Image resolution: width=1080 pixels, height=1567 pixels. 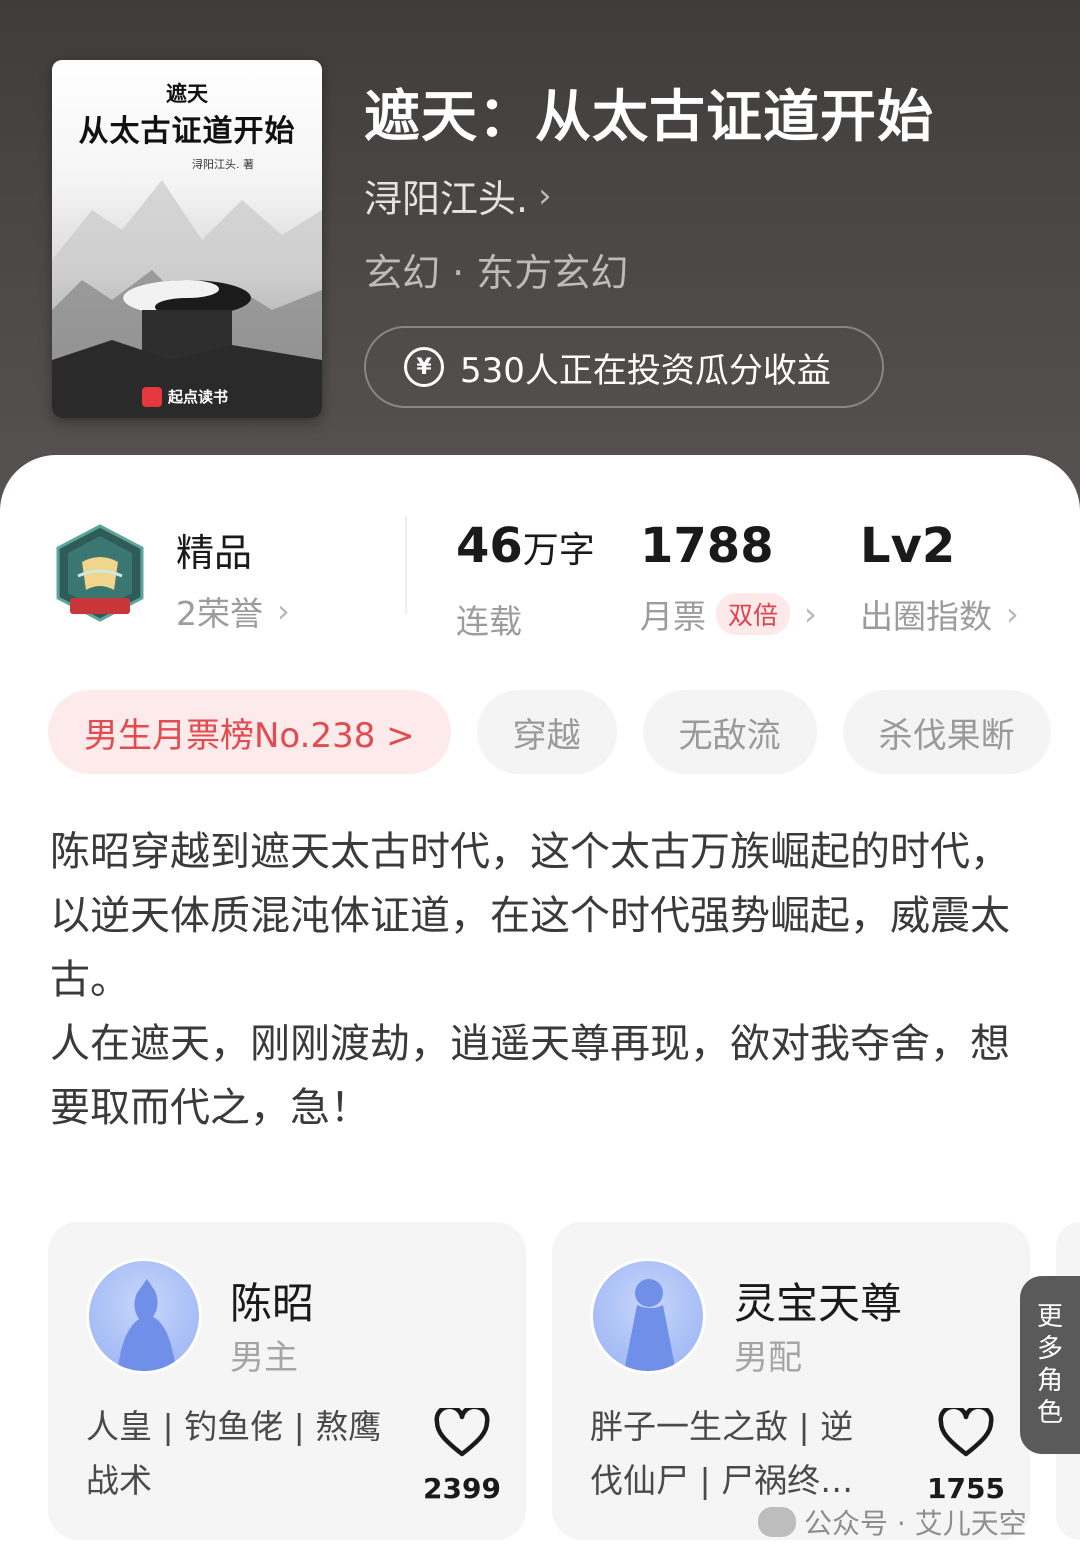 I want to click on tag-chip: 无敌流, so click(x=729, y=732).